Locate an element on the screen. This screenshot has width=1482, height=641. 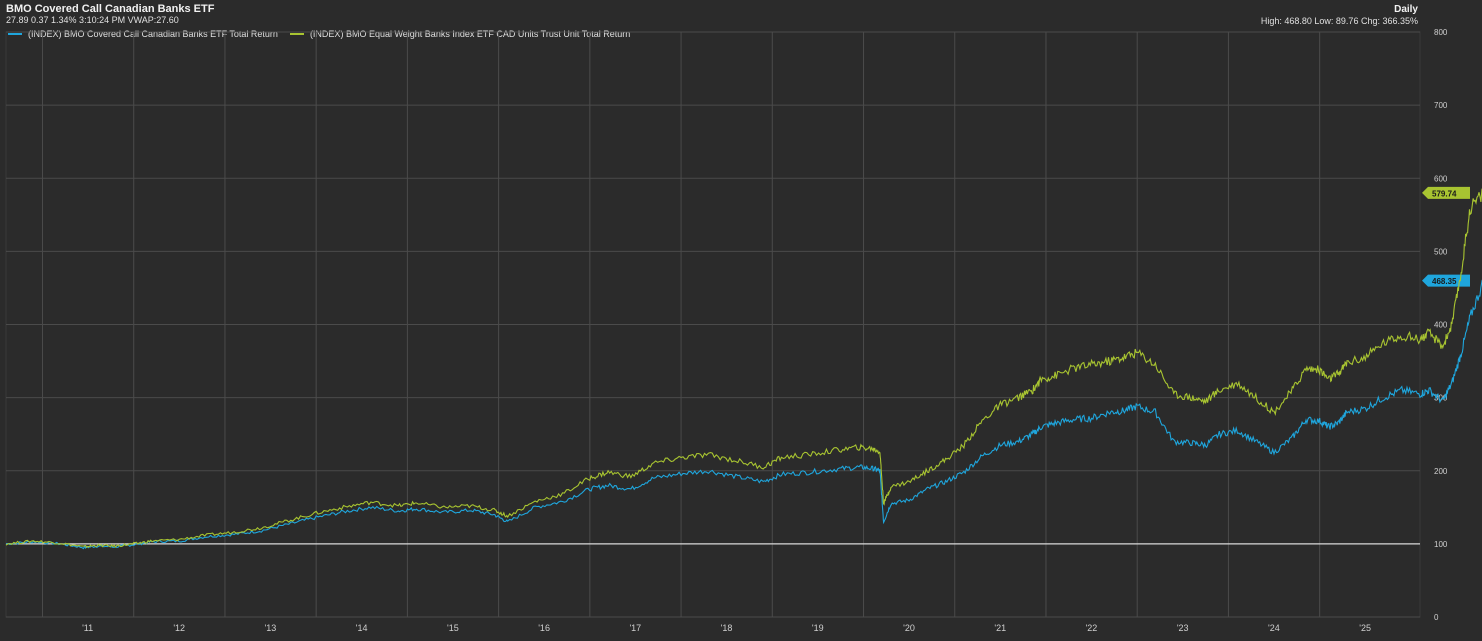
last-value-label-blue: 468.35 is located at coordinates (1444, 281).